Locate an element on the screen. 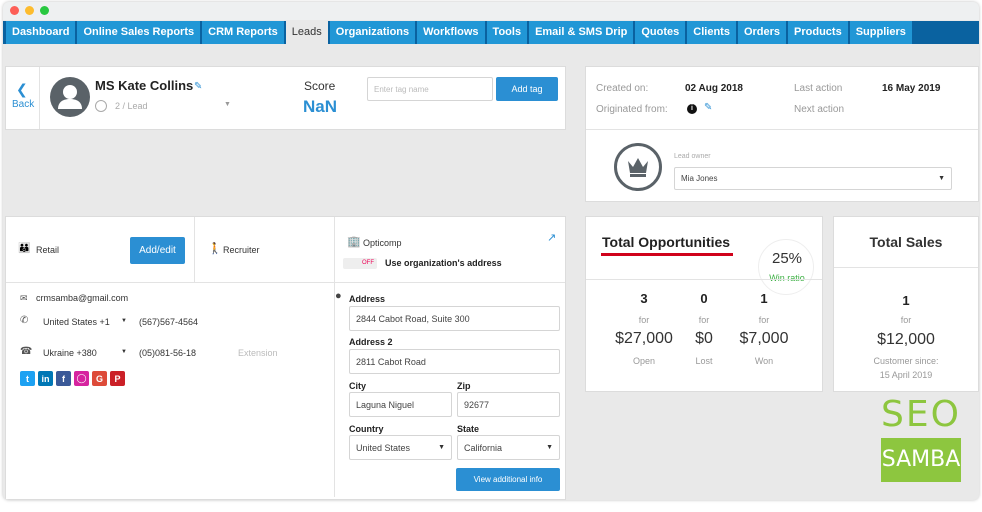  telephone-icon: ☎ is located at coordinates (26, 351).